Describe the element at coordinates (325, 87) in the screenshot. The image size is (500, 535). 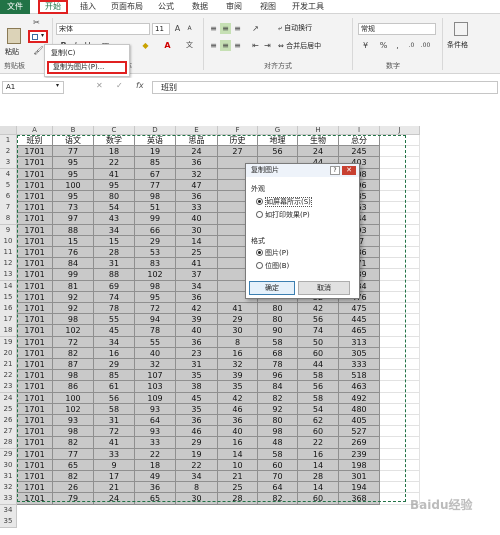
I see `formula-input: 班别` at that location.